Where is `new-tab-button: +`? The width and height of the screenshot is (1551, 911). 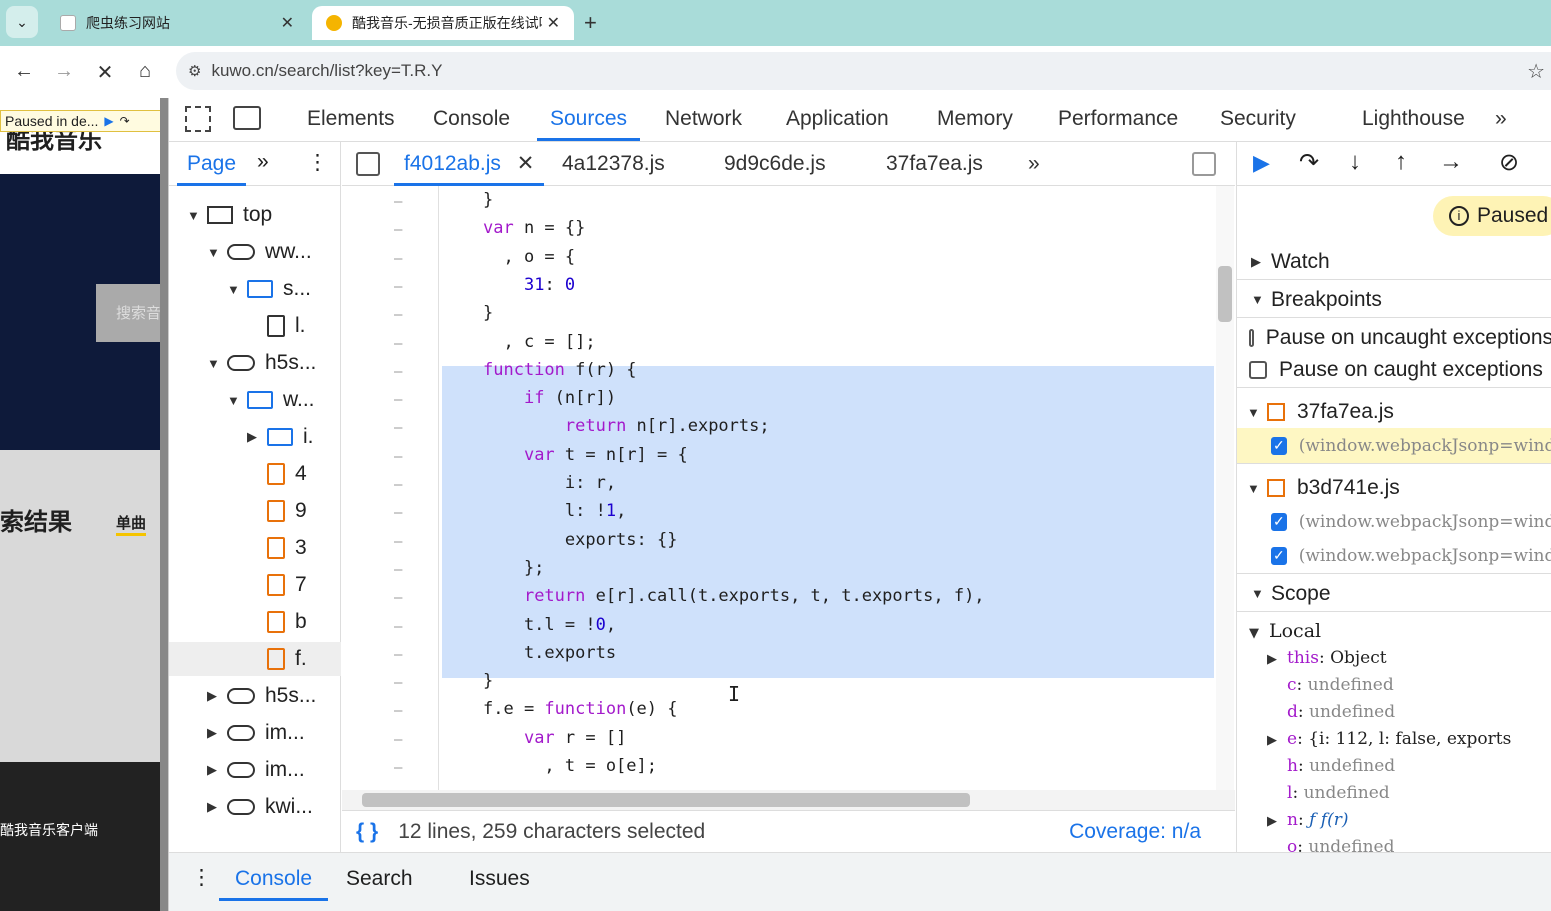
new-tab-button: + is located at coordinates (590, 23).